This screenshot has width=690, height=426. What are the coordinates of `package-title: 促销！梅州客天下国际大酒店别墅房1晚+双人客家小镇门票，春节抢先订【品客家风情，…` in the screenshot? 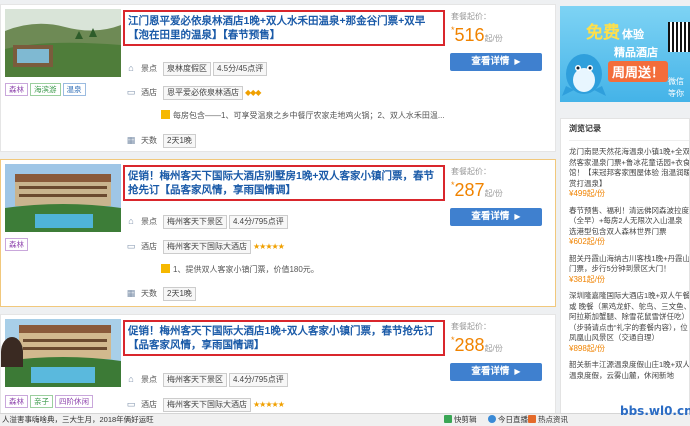 It's located at (284, 183).